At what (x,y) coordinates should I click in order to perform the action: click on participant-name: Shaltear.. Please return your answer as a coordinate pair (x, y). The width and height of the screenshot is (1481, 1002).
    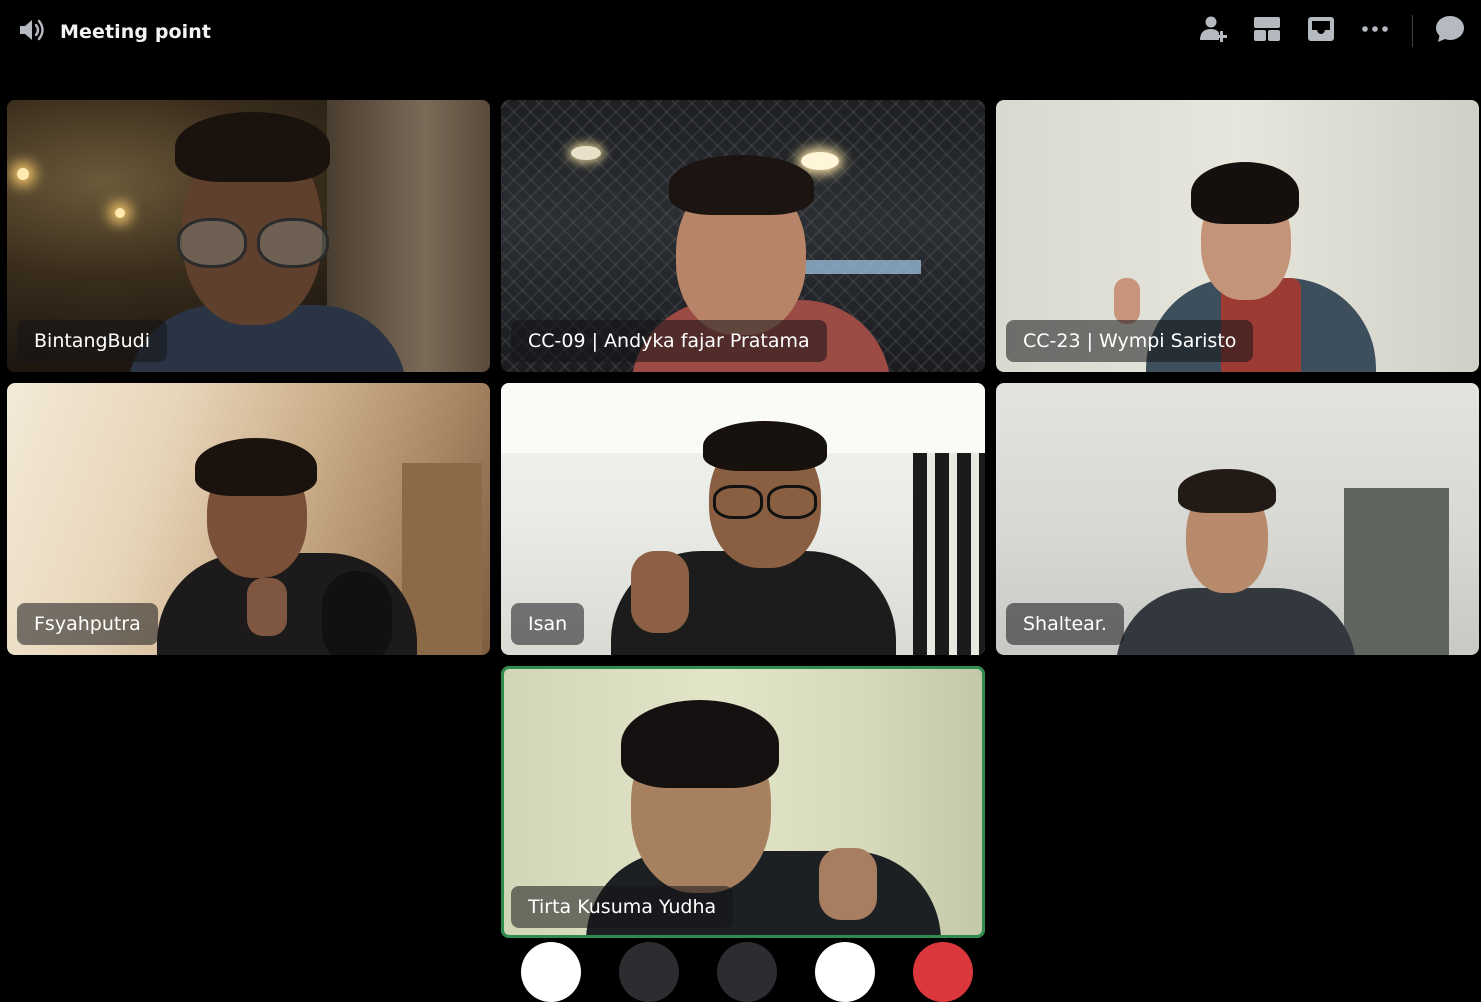
    Looking at the image, I should click on (1065, 624).